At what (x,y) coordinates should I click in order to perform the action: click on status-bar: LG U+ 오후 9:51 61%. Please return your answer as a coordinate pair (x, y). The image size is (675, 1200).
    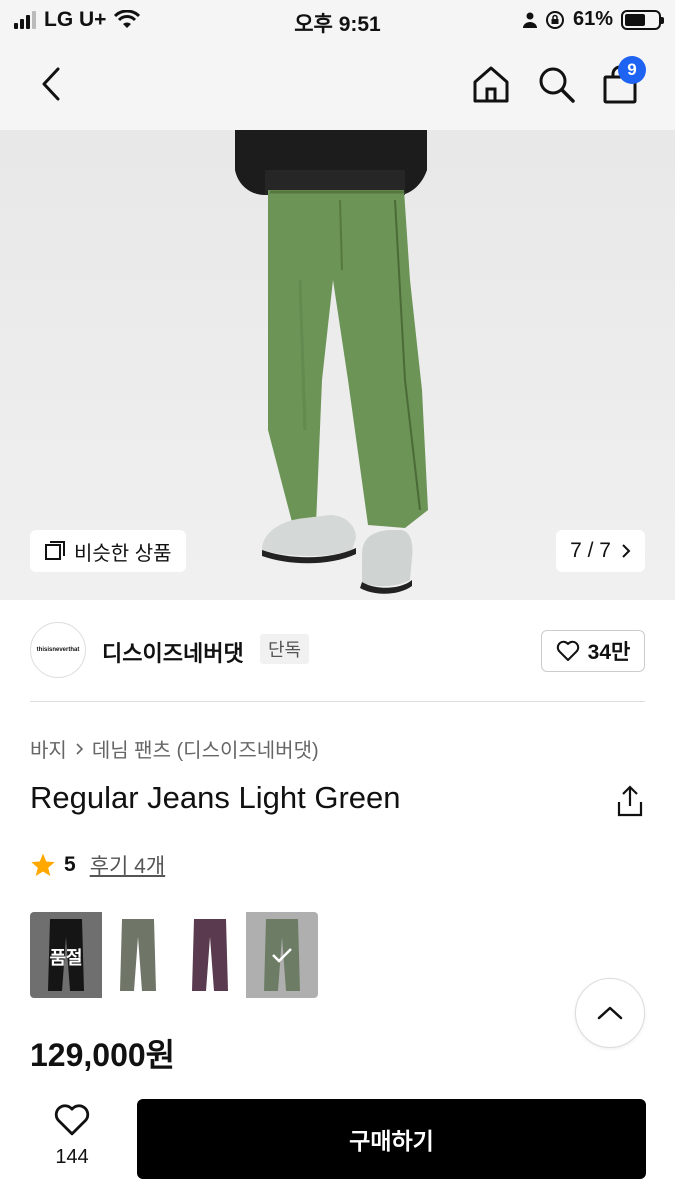
    Looking at the image, I should click on (337, 20).